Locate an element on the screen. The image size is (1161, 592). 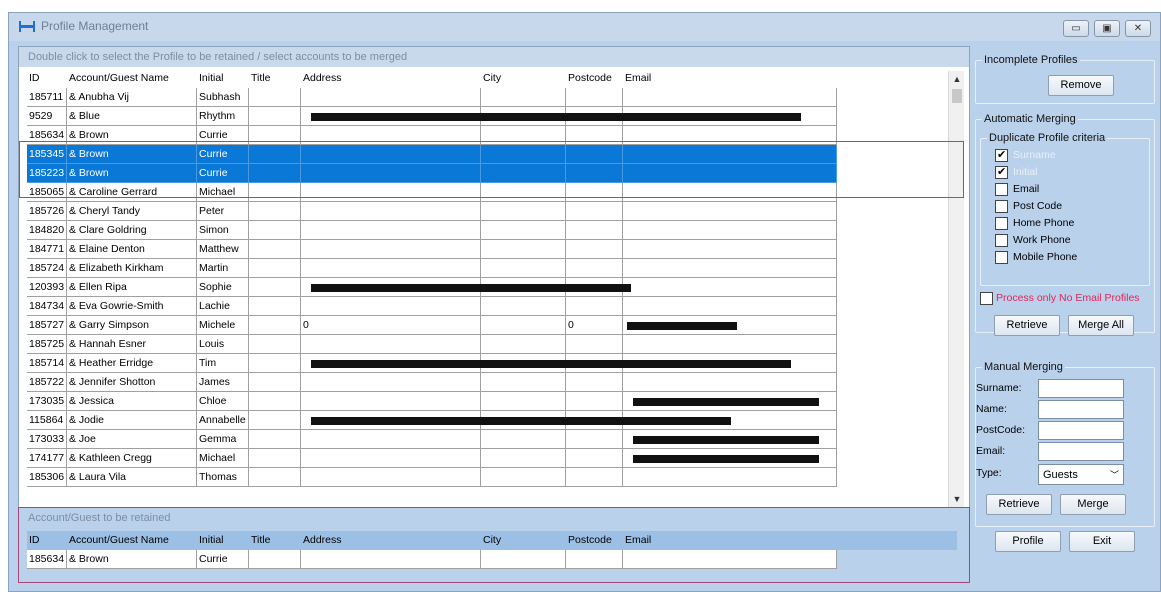
surname-field is located at coordinates (1081, 388).